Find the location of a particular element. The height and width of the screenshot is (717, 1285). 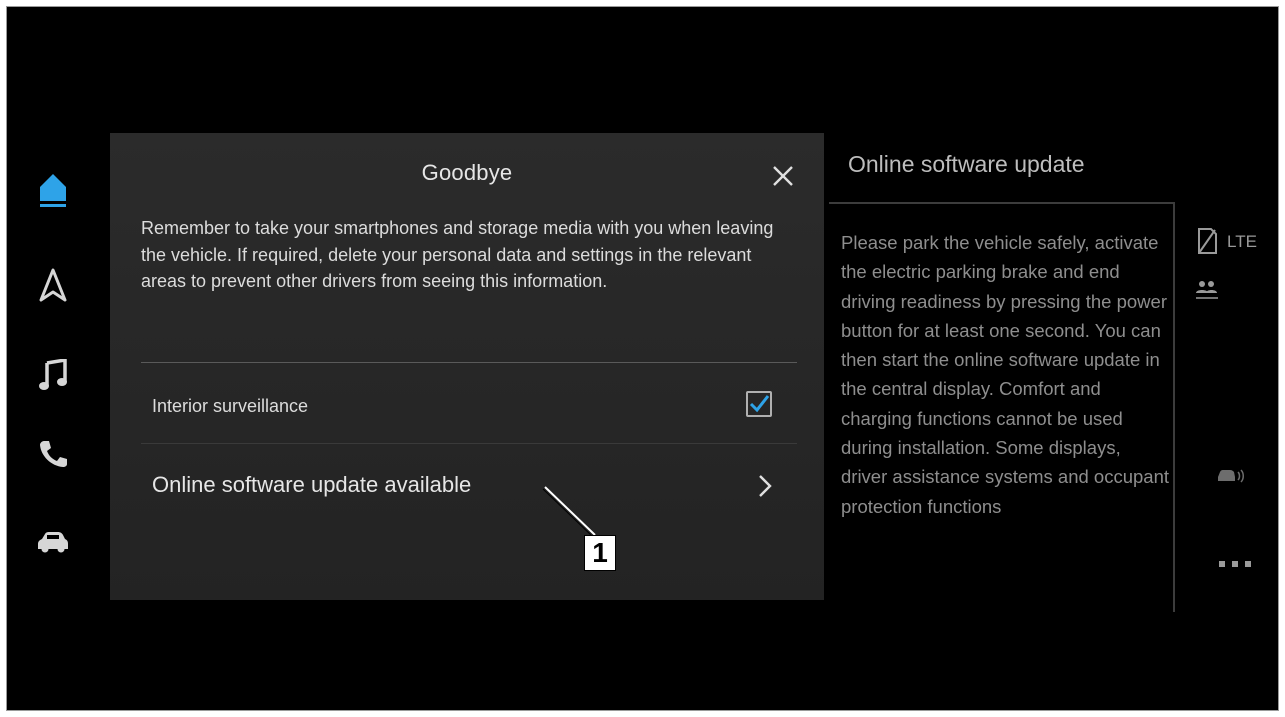

interior-surveillance-label: Interior surveillance is located at coordinates (230, 406).